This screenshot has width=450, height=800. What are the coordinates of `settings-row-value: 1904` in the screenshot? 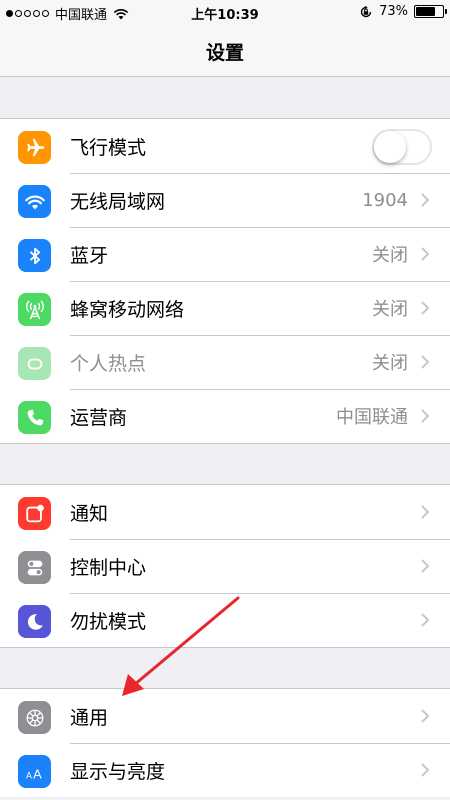 It's located at (385, 200).